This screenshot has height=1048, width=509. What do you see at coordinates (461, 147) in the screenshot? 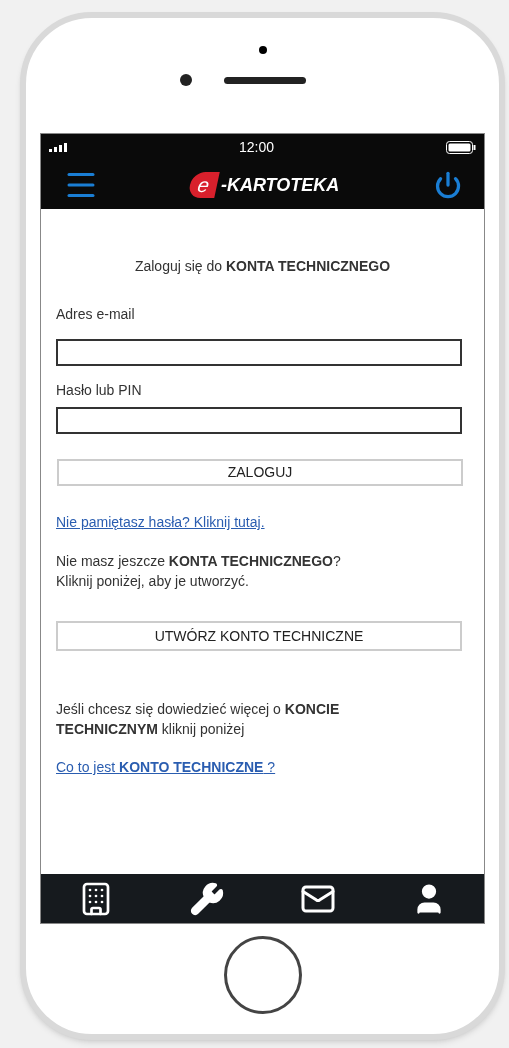
I see `battery-icon` at bounding box center [461, 147].